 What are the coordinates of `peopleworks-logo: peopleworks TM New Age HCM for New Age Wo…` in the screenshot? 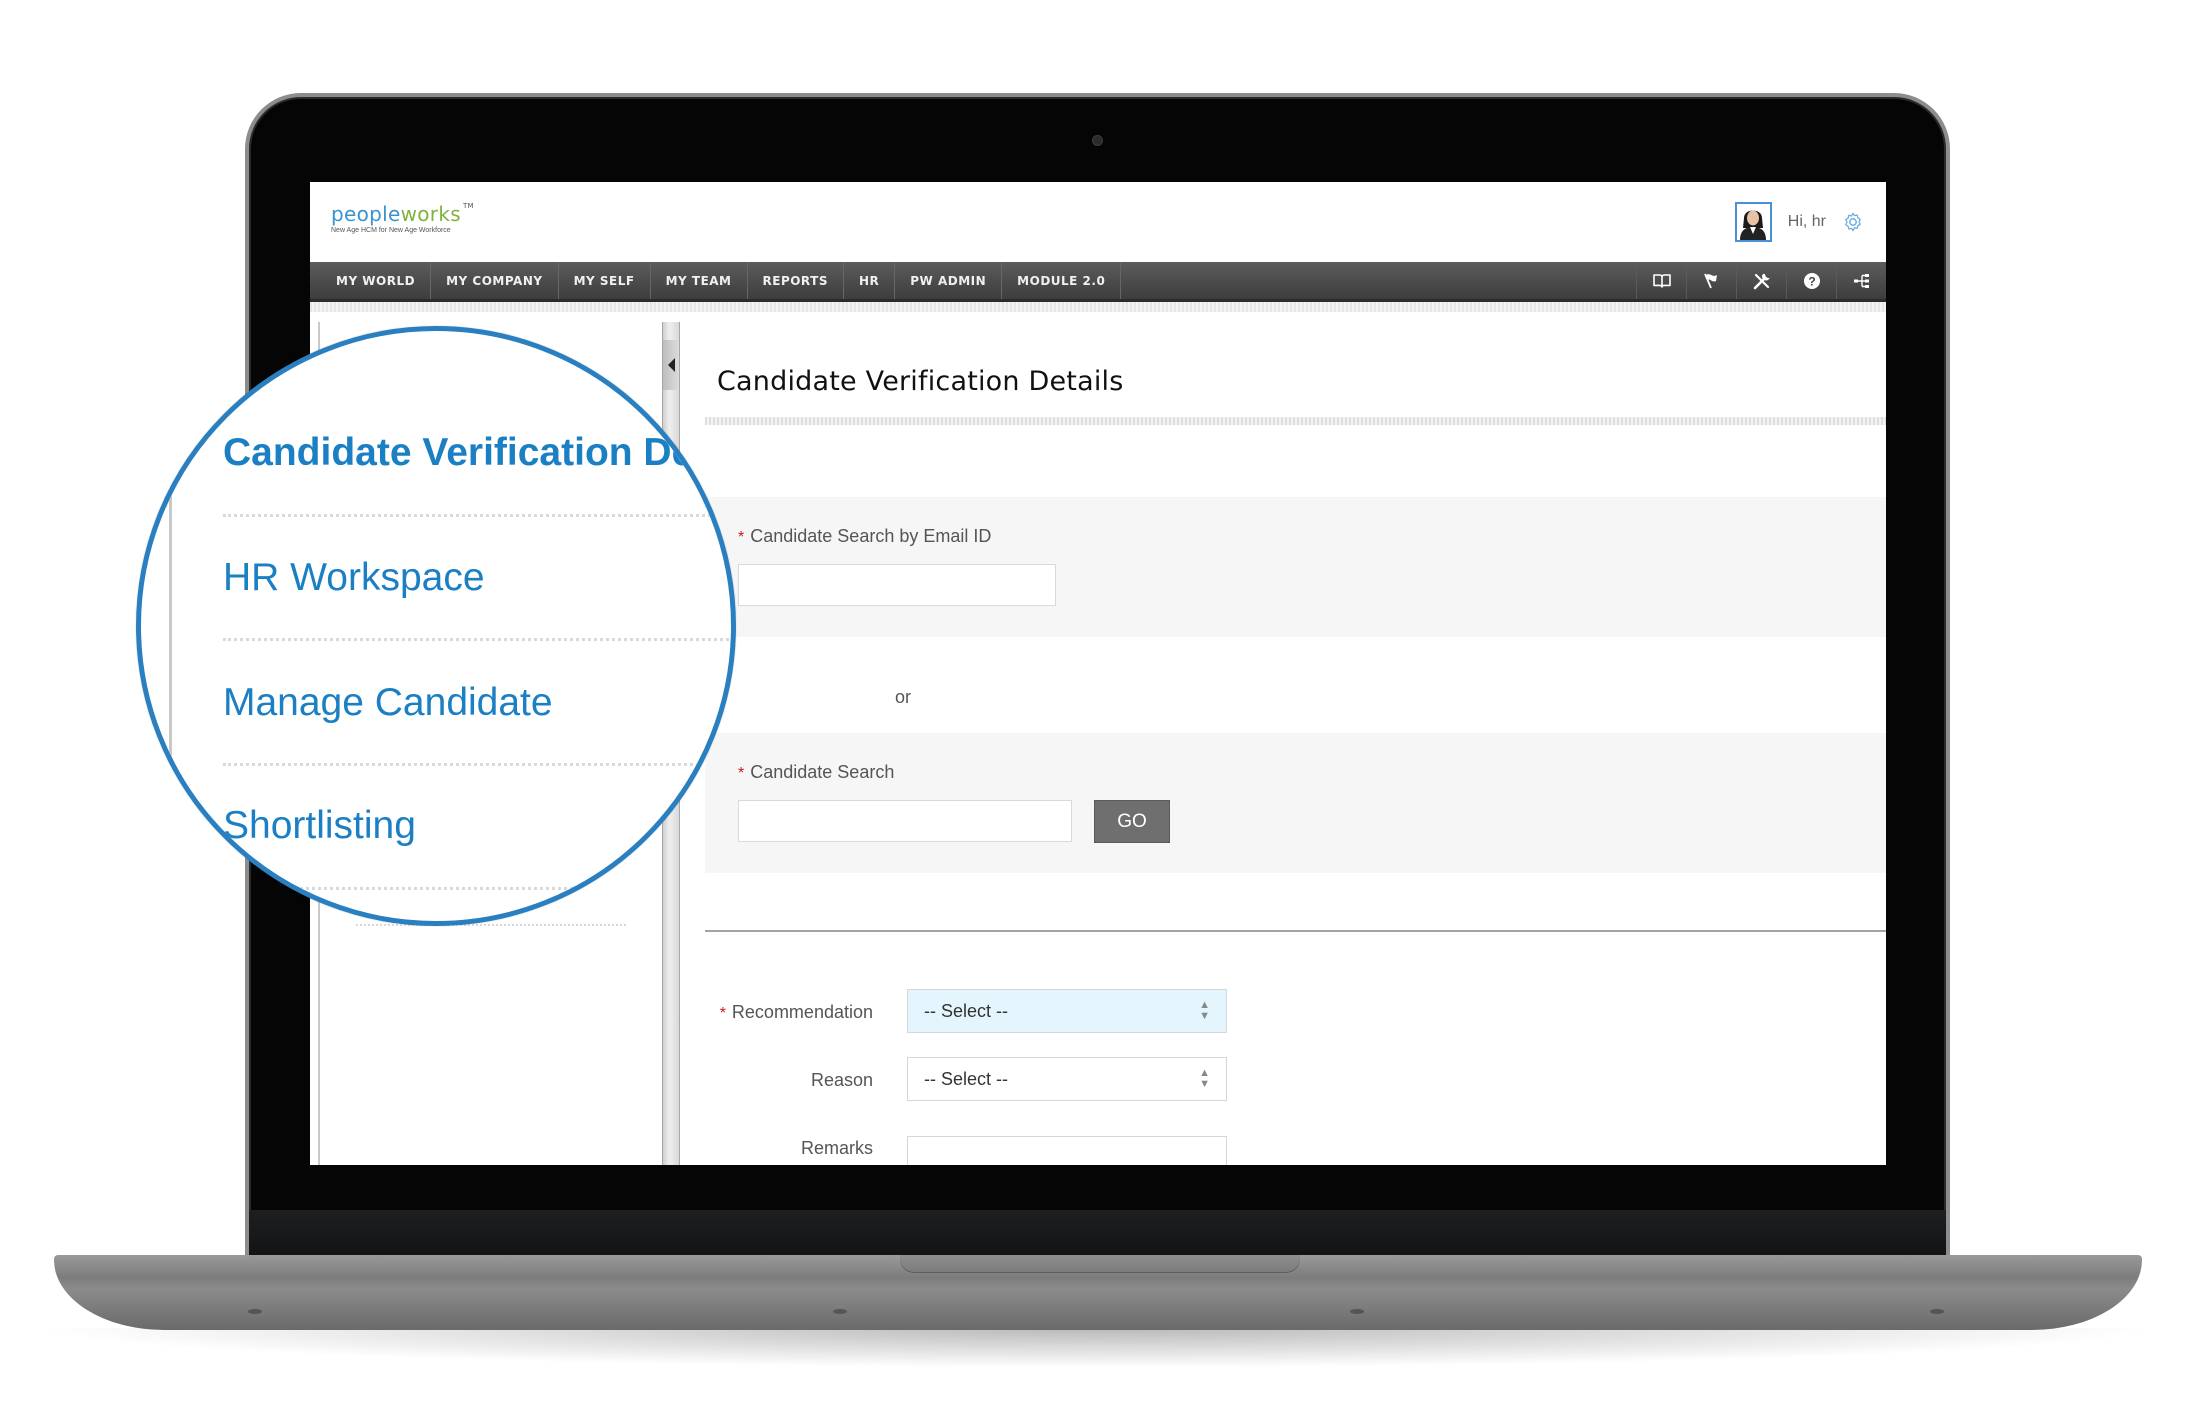 It's located at (402, 218).